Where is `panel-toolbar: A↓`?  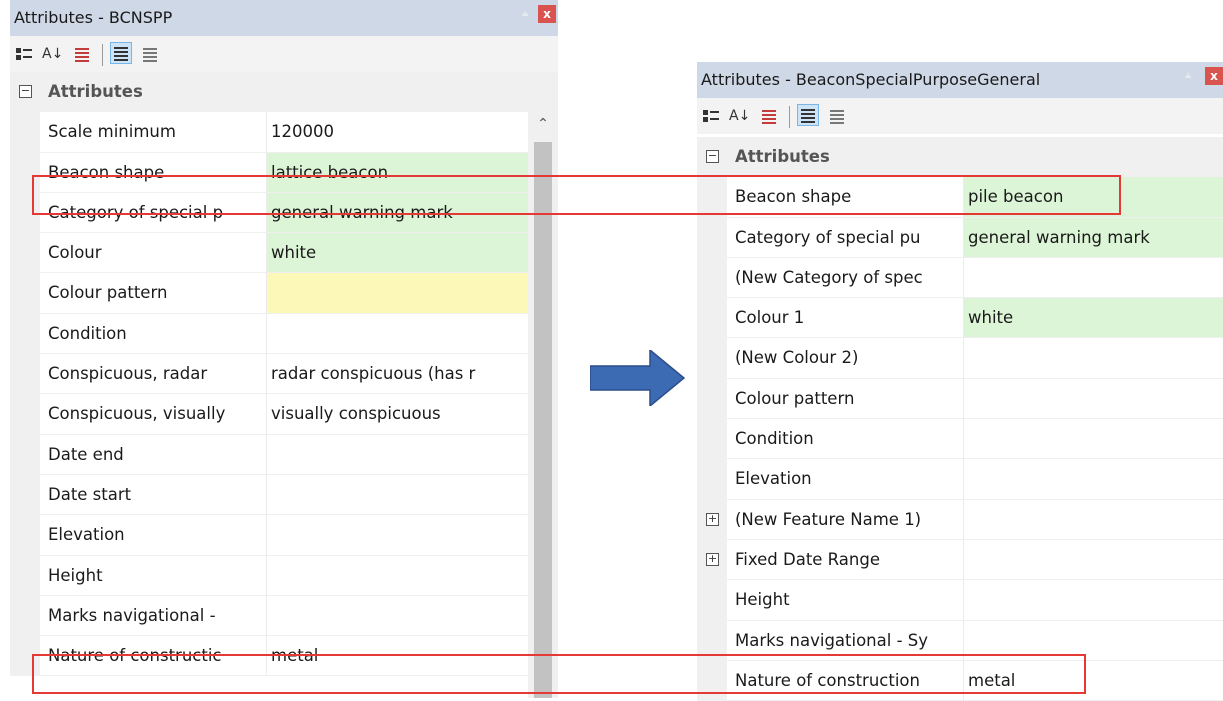 panel-toolbar: A↓ is located at coordinates (284, 54).